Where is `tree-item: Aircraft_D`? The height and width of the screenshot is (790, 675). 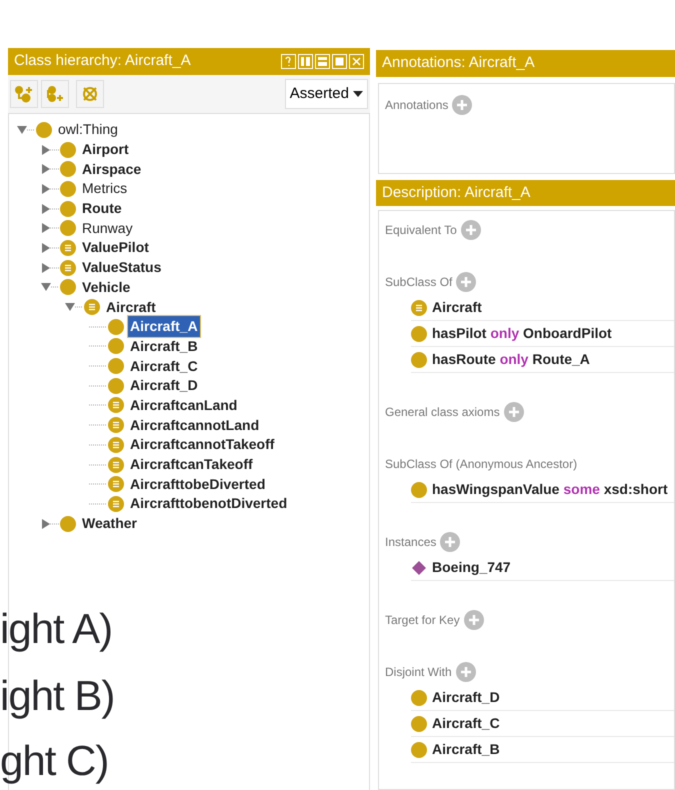 tree-item: Aircraft_D is located at coordinates (164, 385).